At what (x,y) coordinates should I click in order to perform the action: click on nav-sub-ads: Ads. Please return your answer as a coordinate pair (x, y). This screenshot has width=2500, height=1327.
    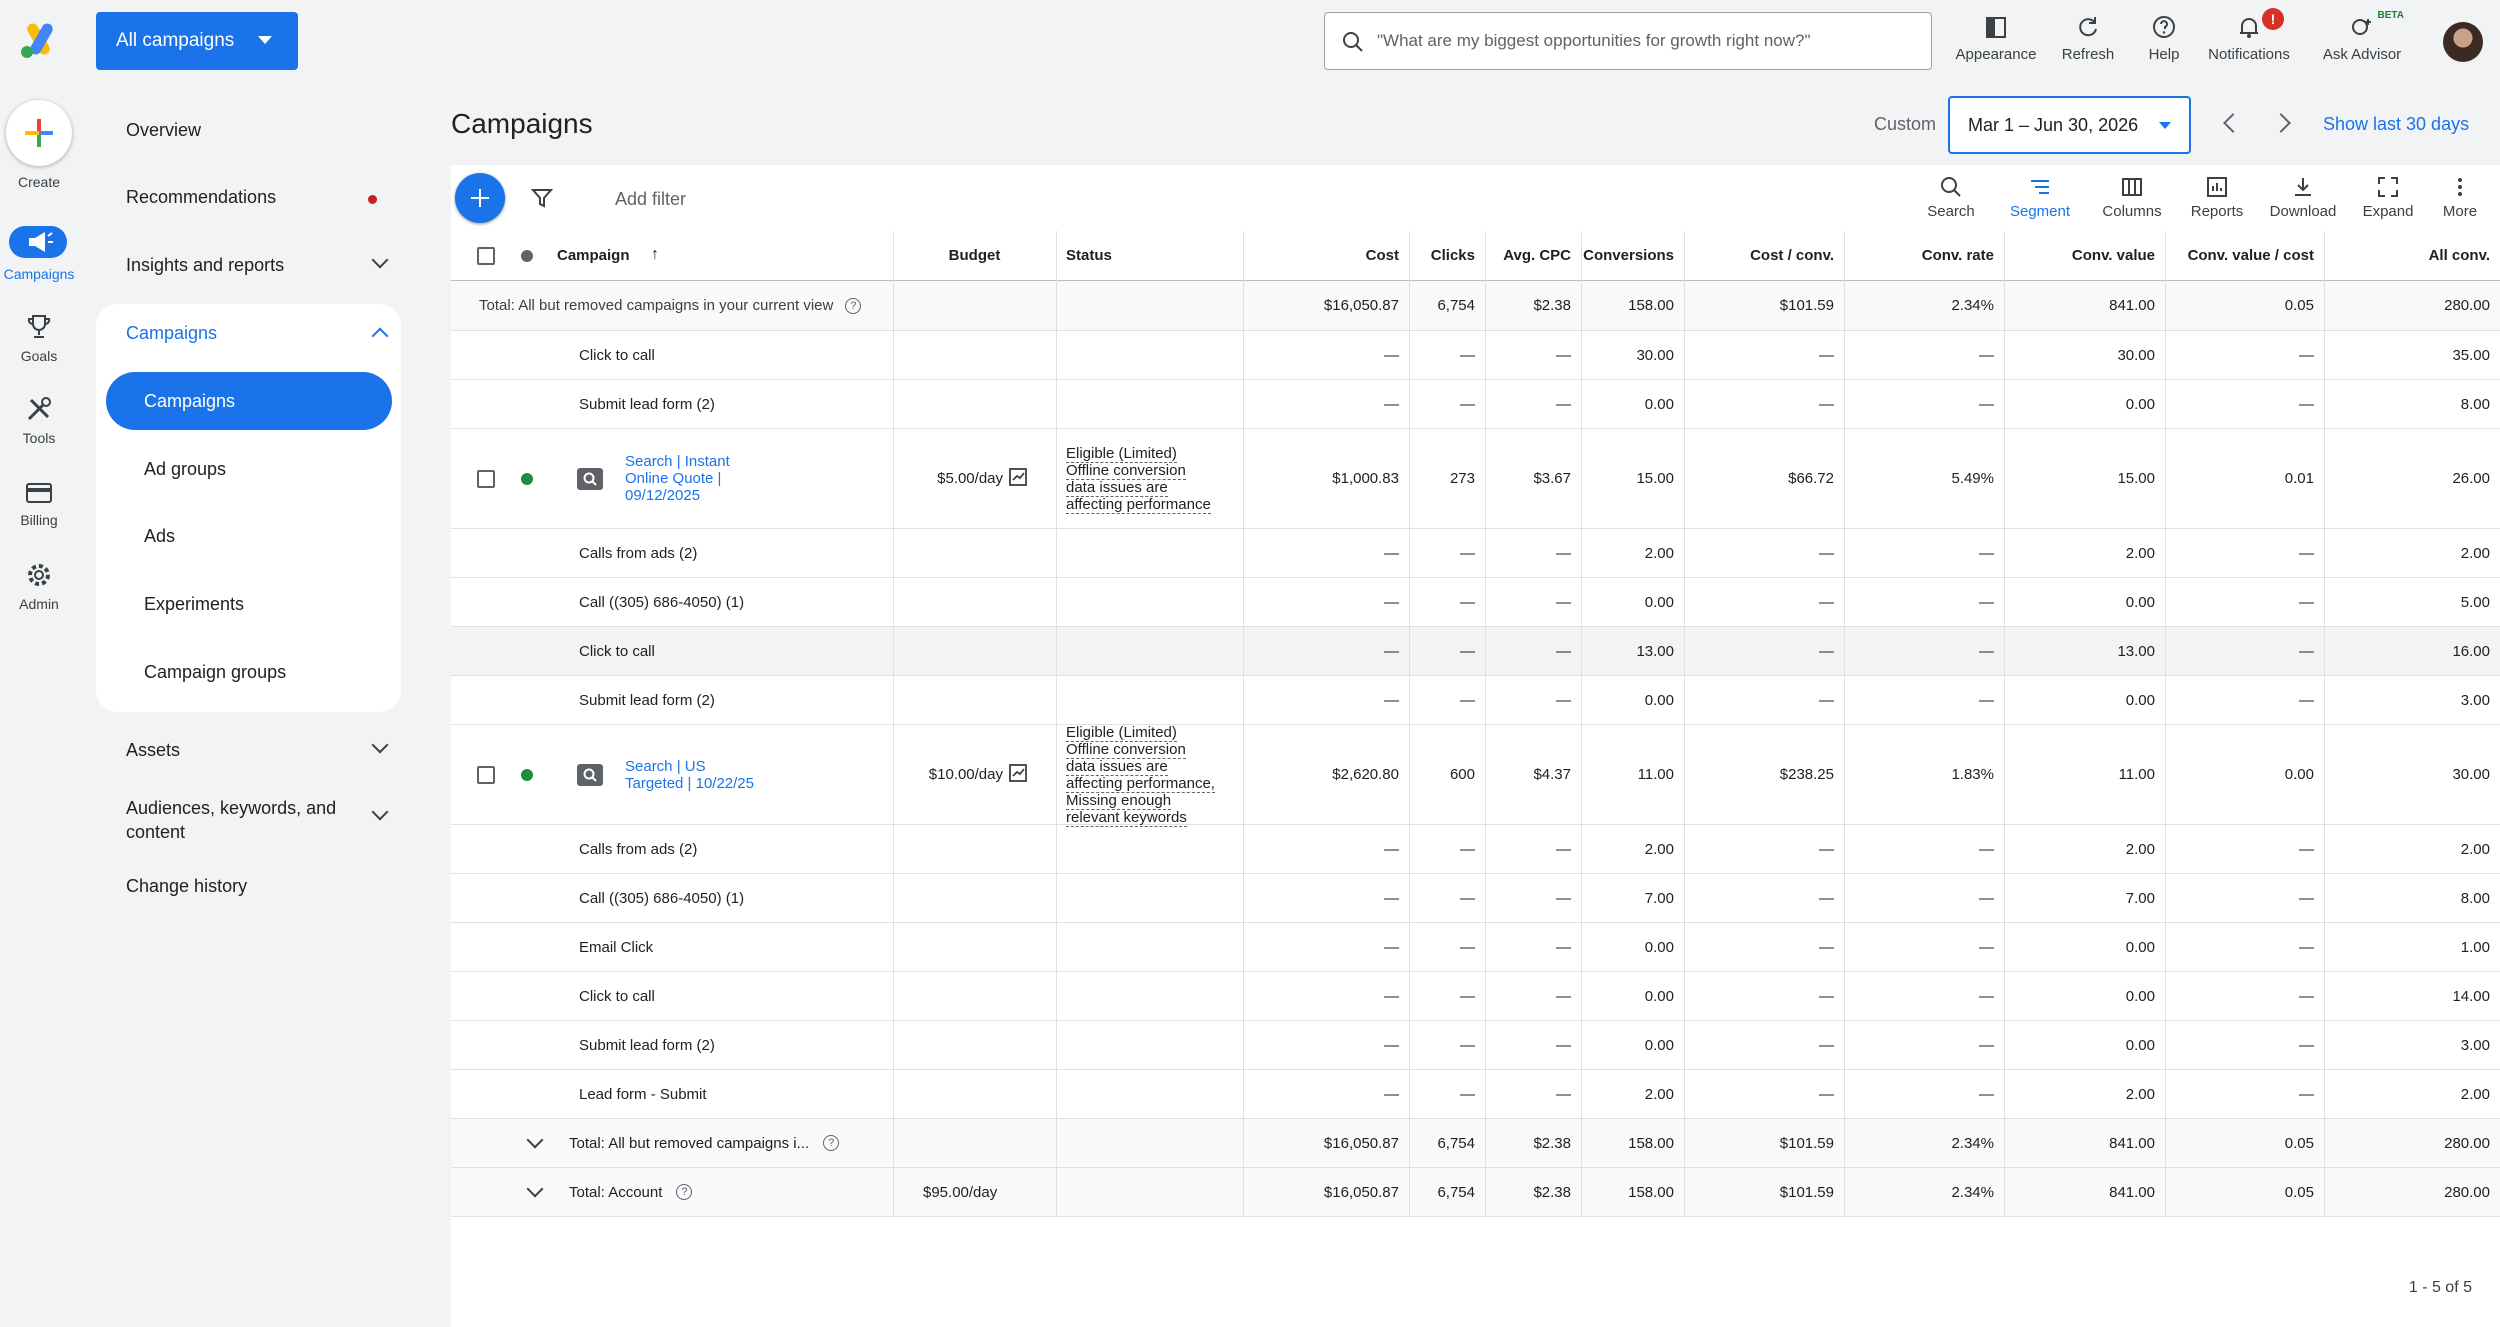
    Looking at the image, I should click on (159, 536).